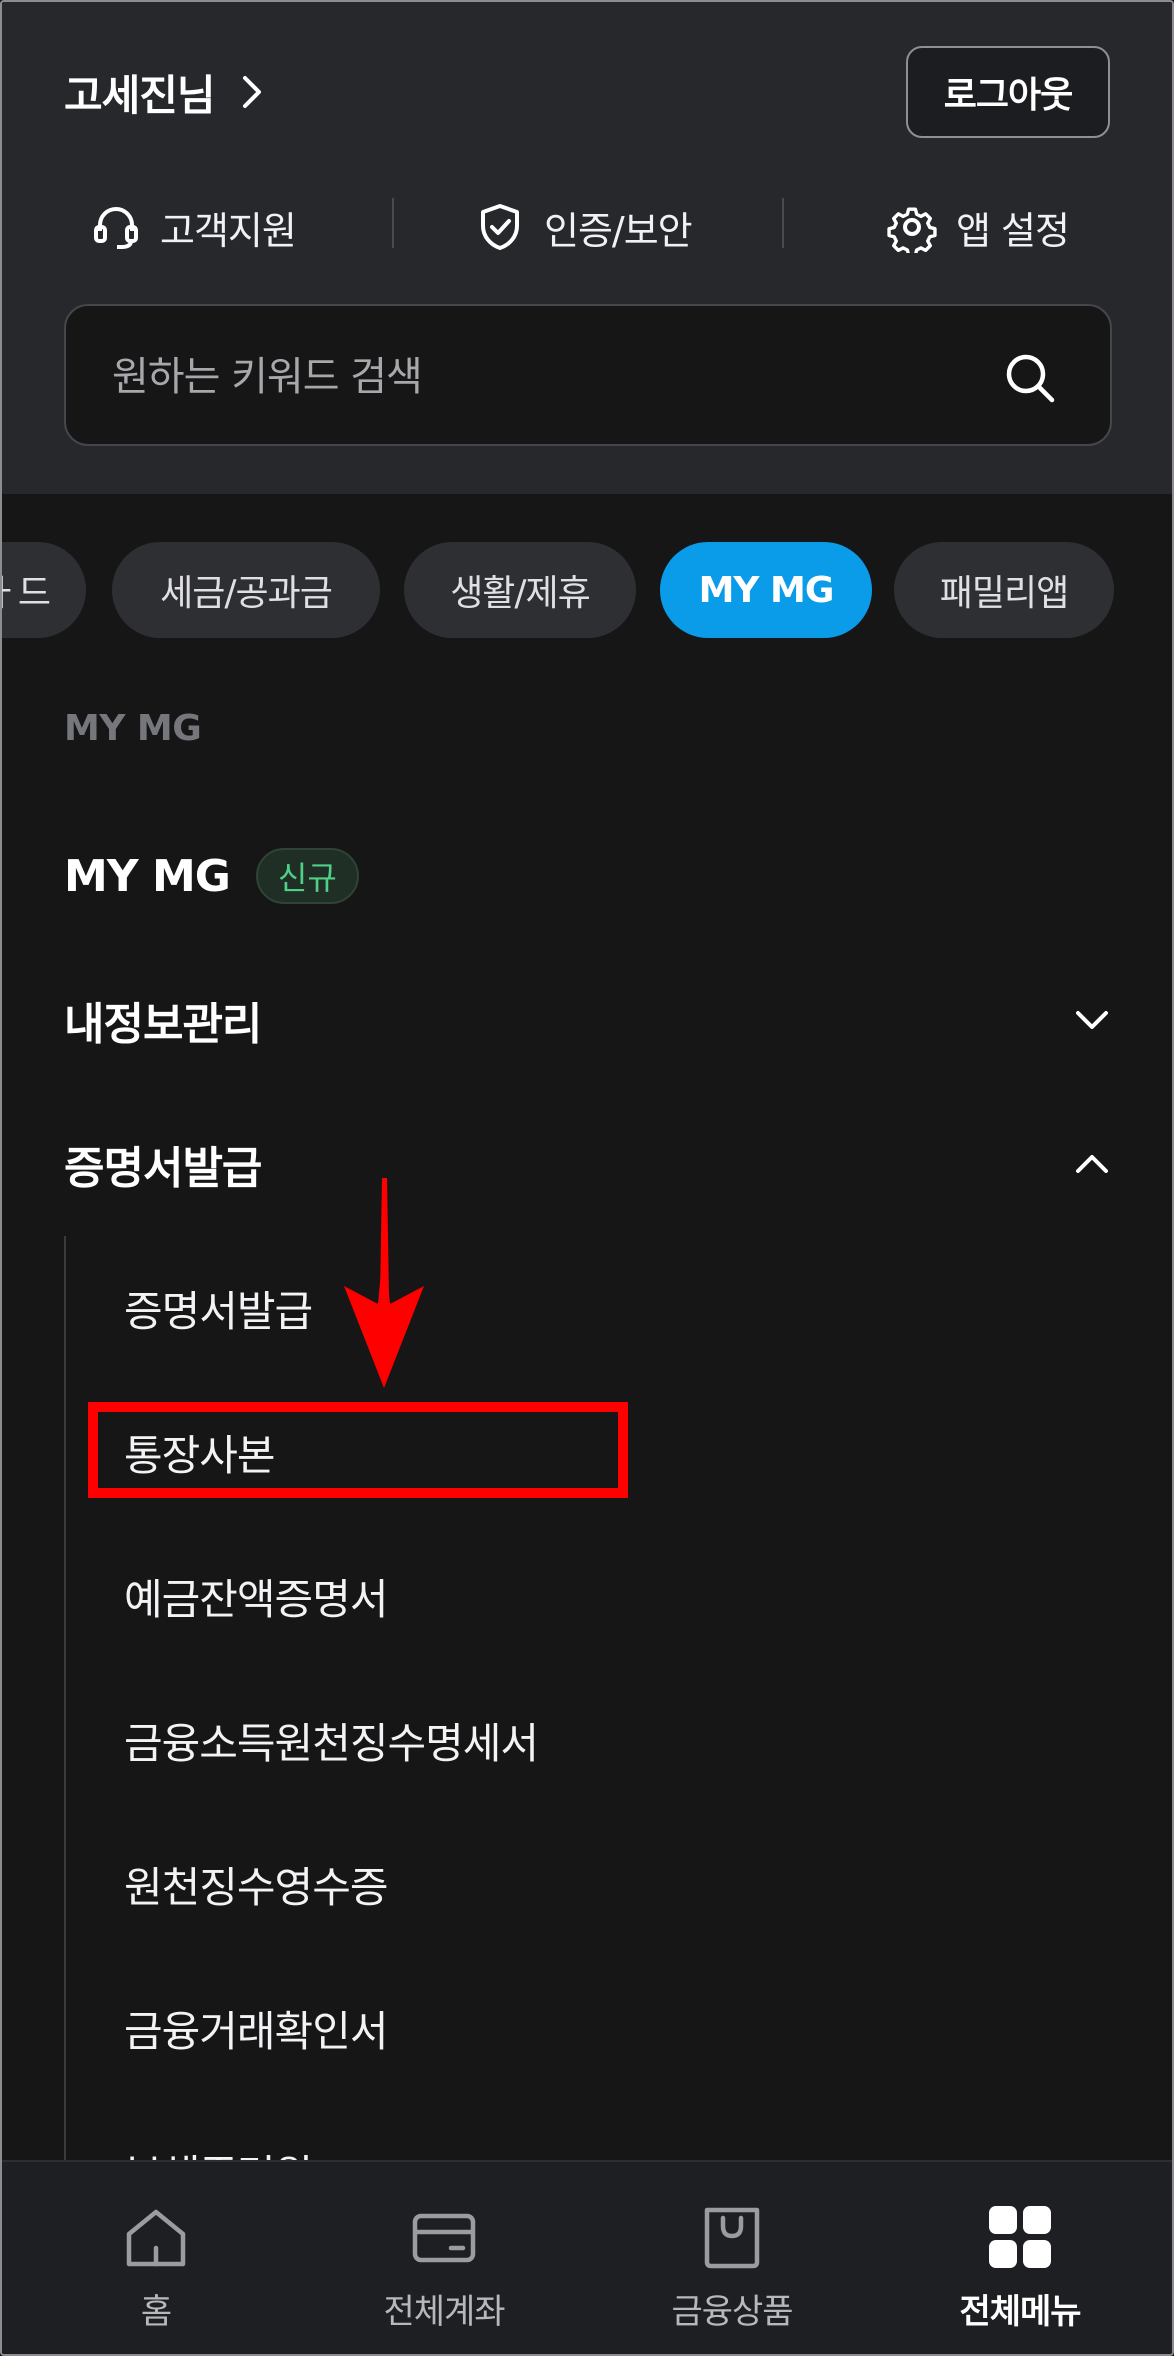 The height and width of the screenshot is (2356, 1174). I want to click on tab-tax-utilities: 세금/공과금, so click(246, 590).